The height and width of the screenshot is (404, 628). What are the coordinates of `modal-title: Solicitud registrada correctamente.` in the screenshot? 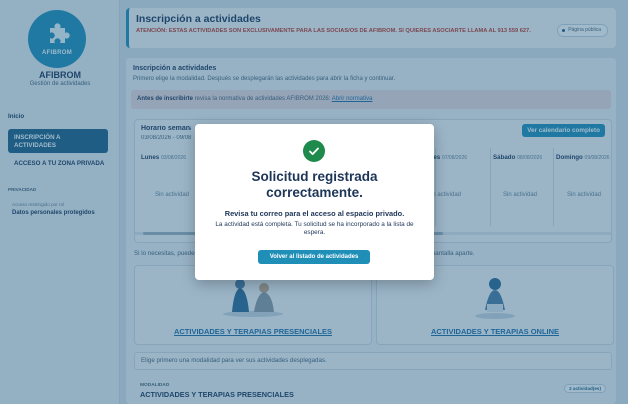 It's located at (314, 185).